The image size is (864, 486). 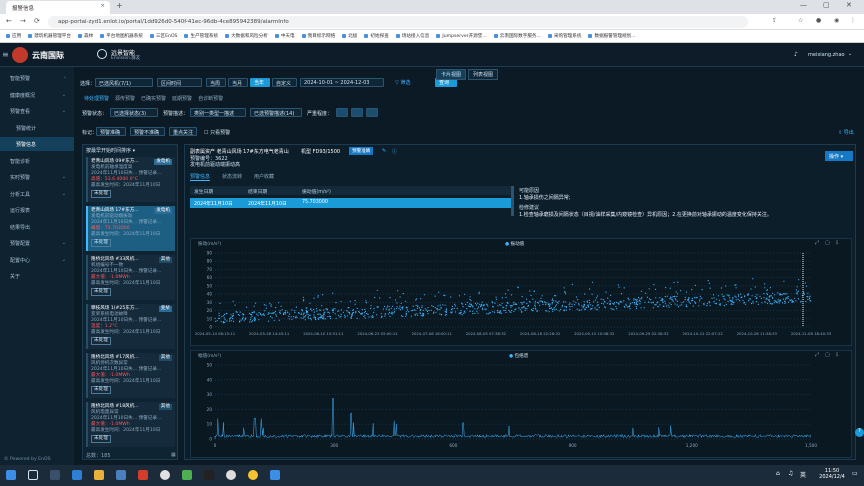 I want to click on maximize-icon: ▢, so click(x=826, y=5).